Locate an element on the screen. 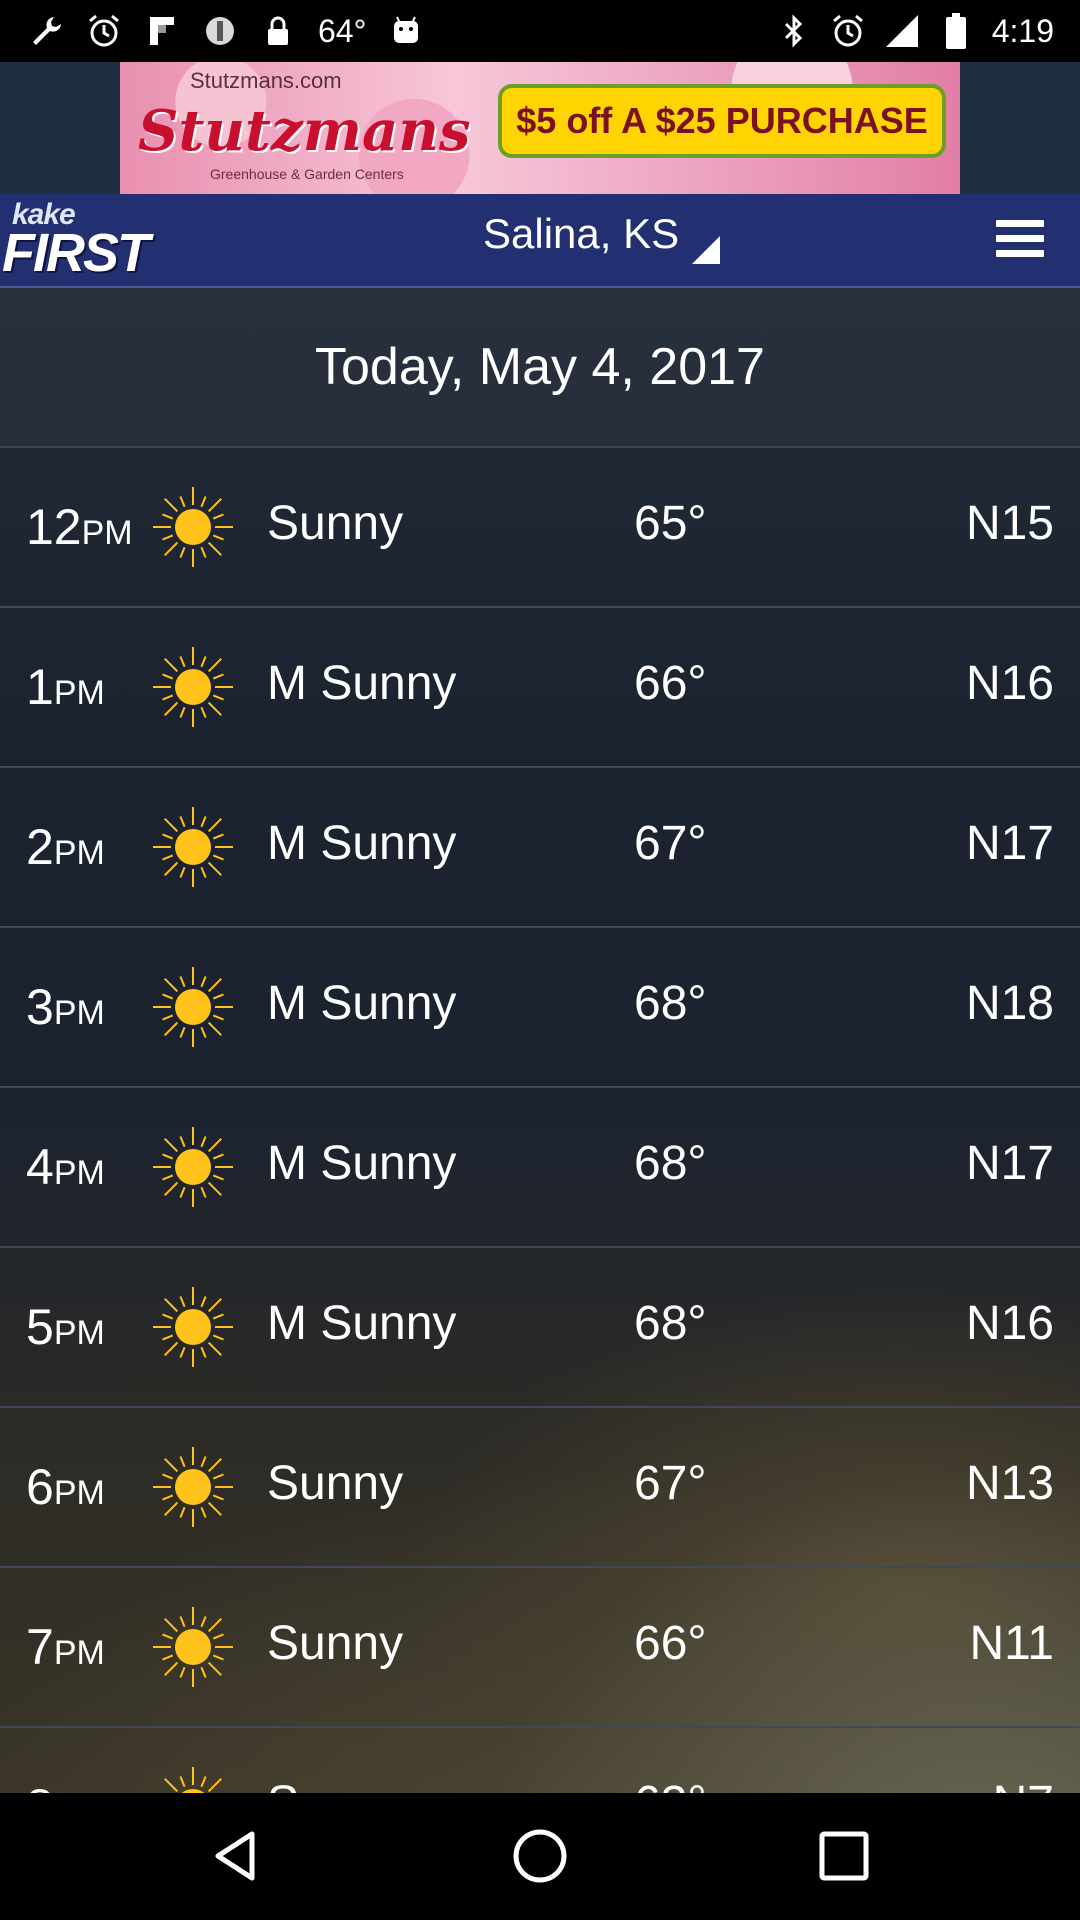 This screenshot has height=1920, width=1080. date-header: Today, May 4, 2017 is located at coordinates (540, 368).